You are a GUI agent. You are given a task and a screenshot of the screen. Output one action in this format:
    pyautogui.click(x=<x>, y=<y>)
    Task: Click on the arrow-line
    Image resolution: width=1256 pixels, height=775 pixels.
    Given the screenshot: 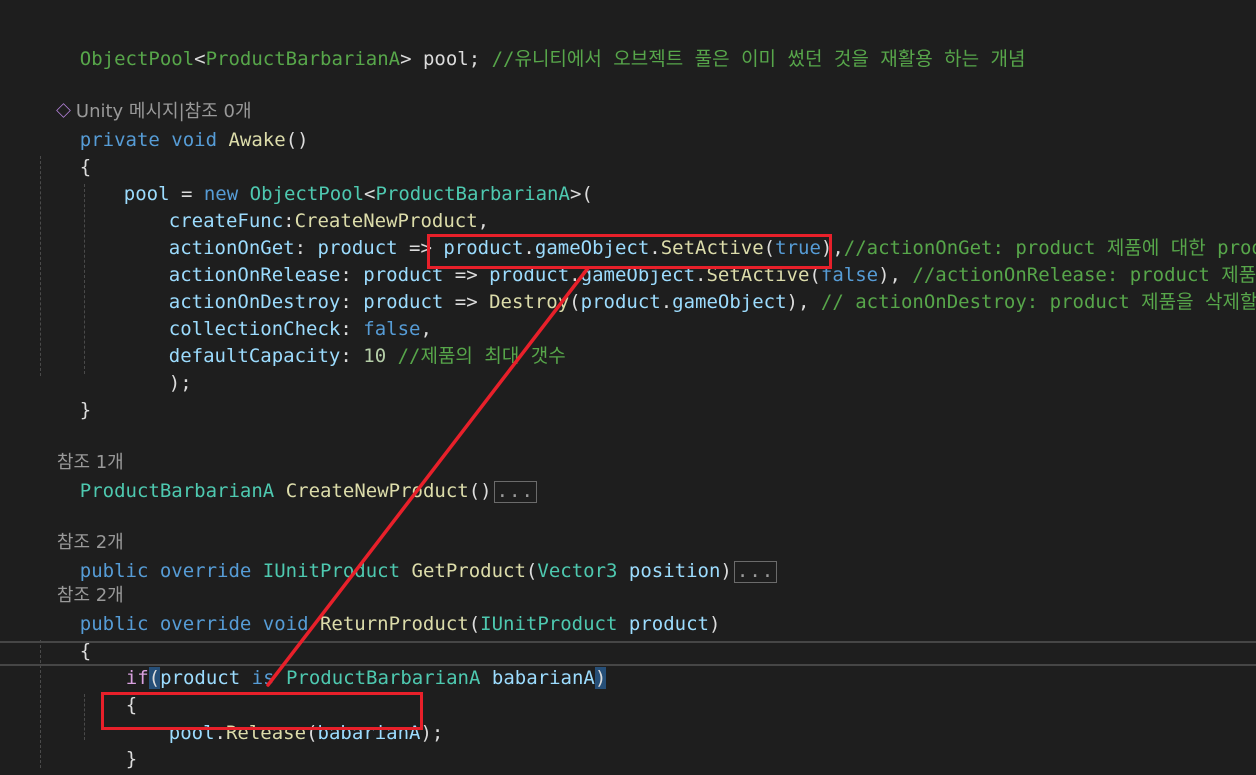 What is the action you would take?
    pyautogui.click(x=428, y=476)
    